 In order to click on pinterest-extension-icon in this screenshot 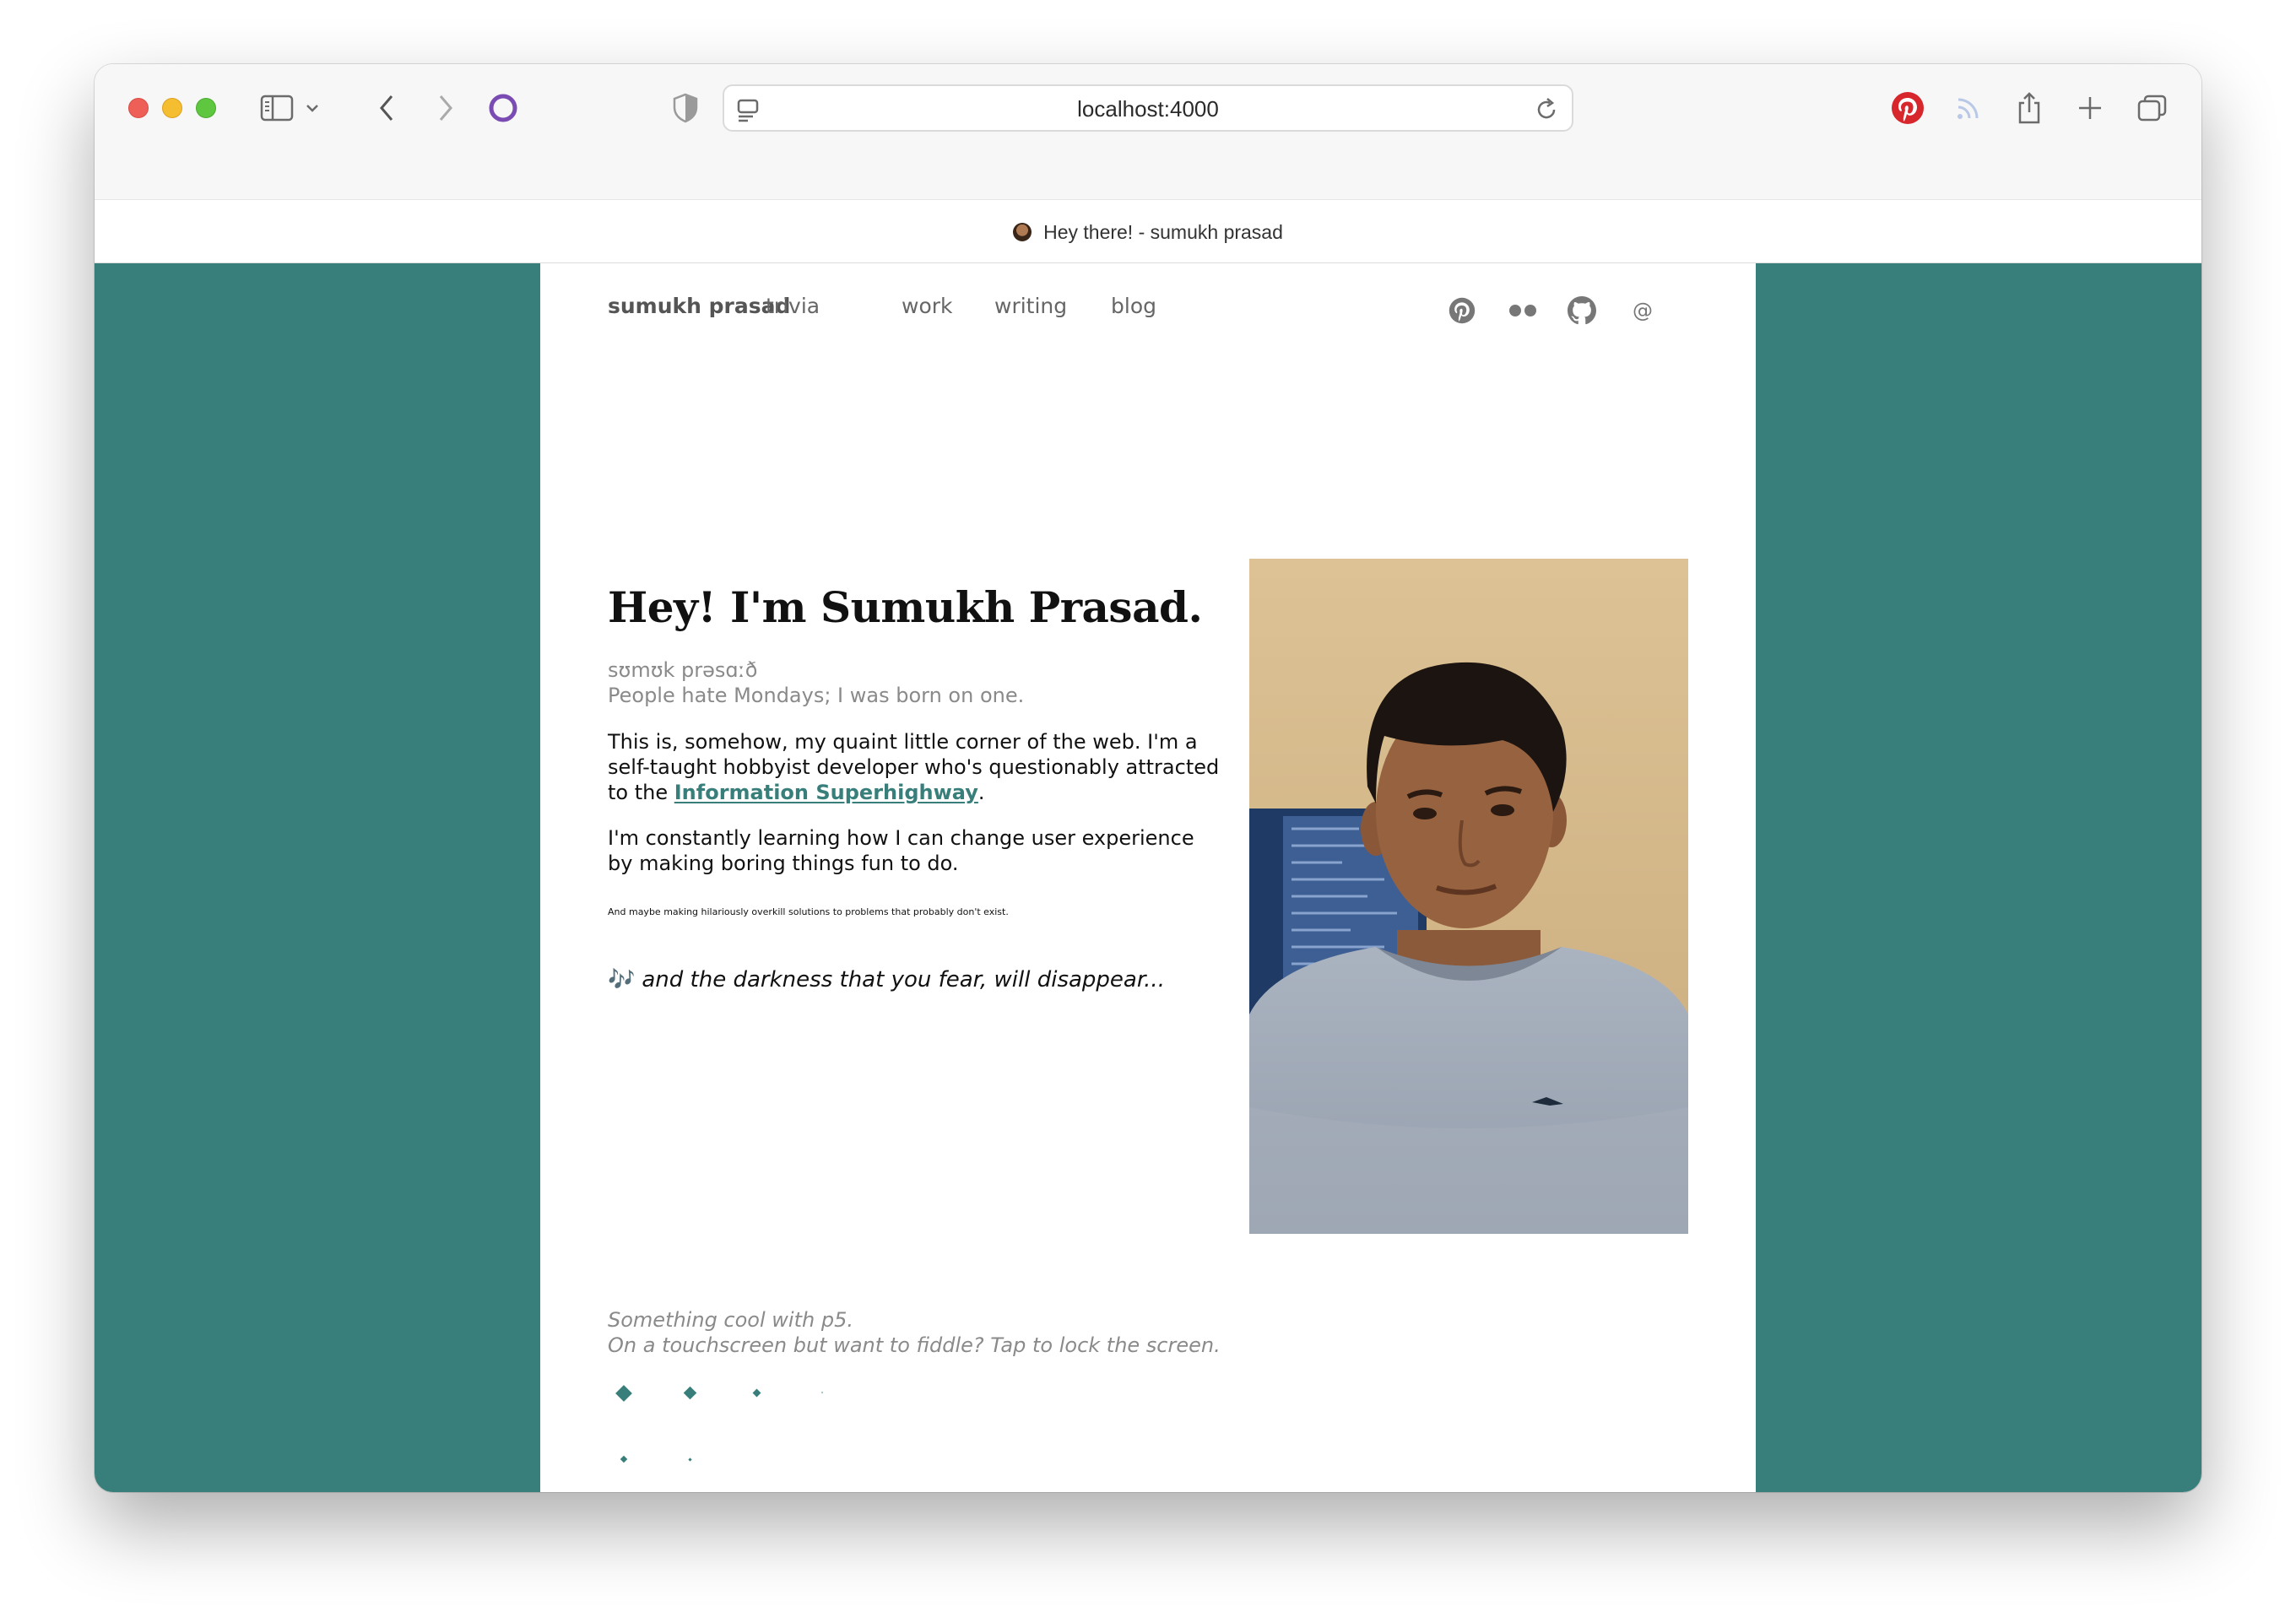, I will do `click(1908, 108)`.